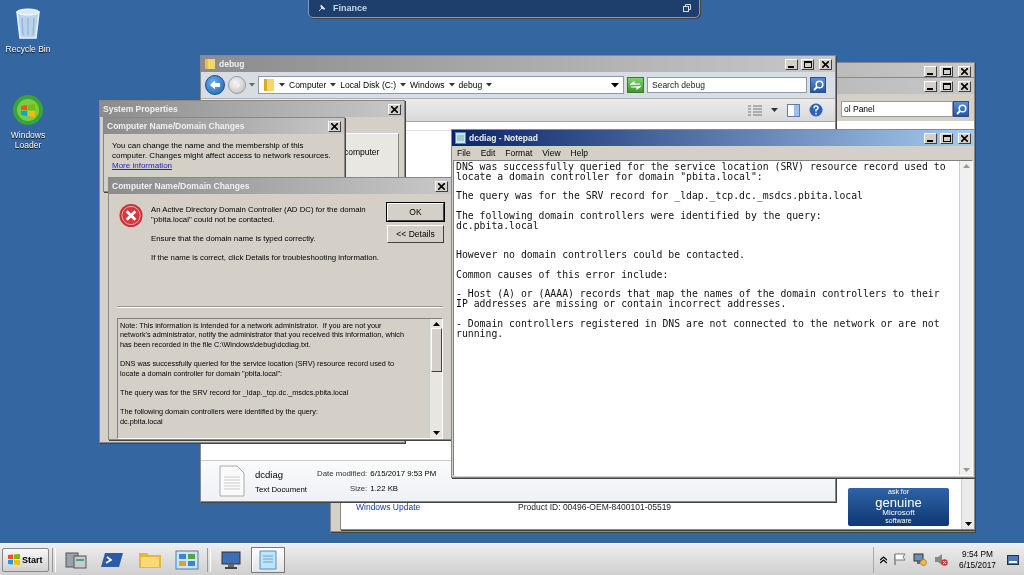  Describe the element at coordinates (186, 559) in the screenshot. I see `control-panel-icon` at that location.